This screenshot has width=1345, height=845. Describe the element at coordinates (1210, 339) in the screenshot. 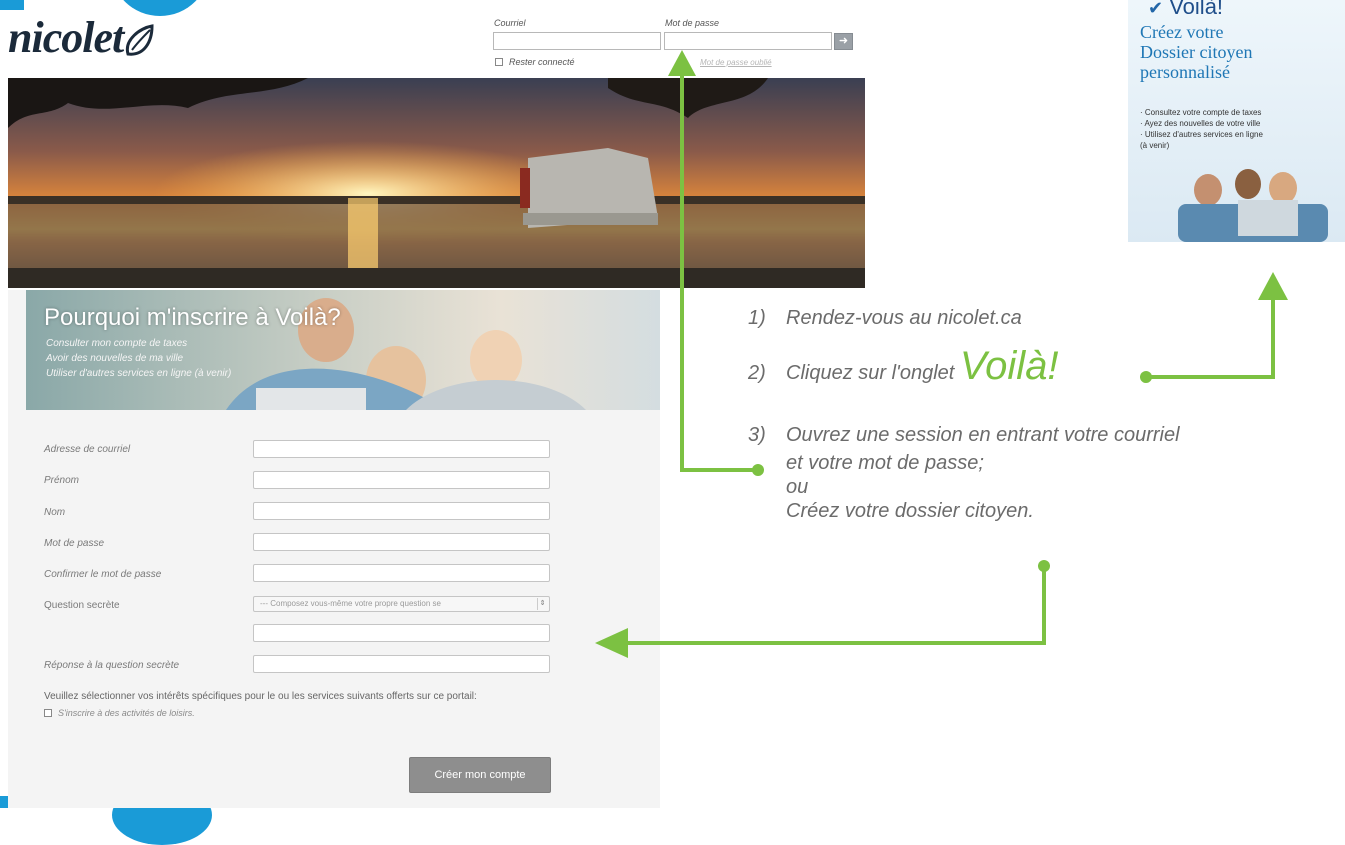

I see `arrow-to-promo` at that location.